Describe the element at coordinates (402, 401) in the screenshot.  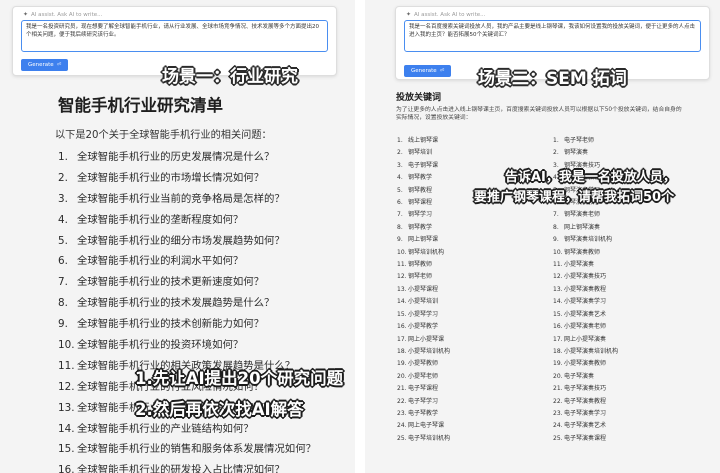
I see `keyword-item-number: 22.` at that location.